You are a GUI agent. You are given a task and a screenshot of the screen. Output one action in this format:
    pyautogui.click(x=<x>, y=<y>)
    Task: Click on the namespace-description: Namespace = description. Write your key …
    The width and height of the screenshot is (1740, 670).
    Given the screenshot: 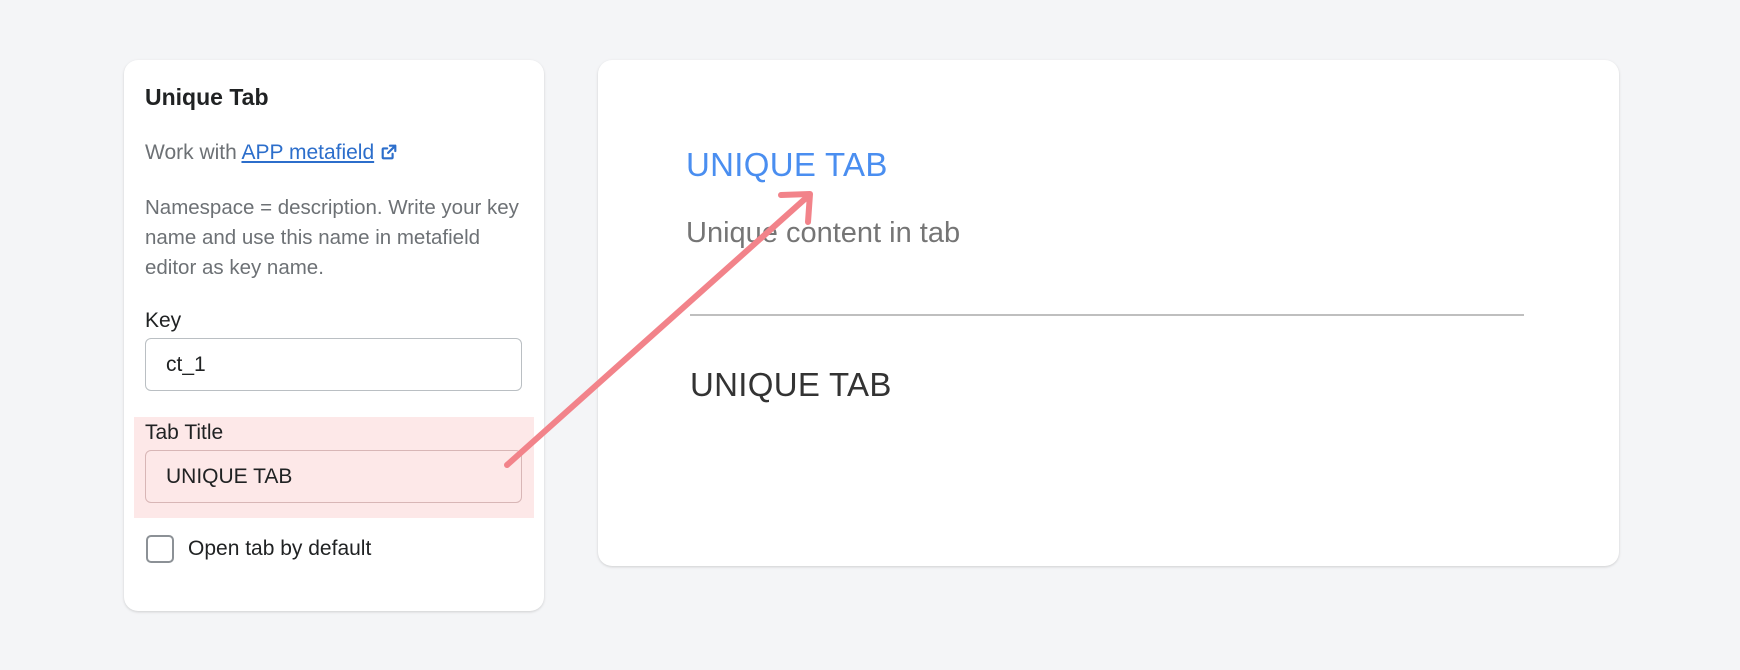 What is the action you would take?
    pyautogui.click(x=332, y=237)
    